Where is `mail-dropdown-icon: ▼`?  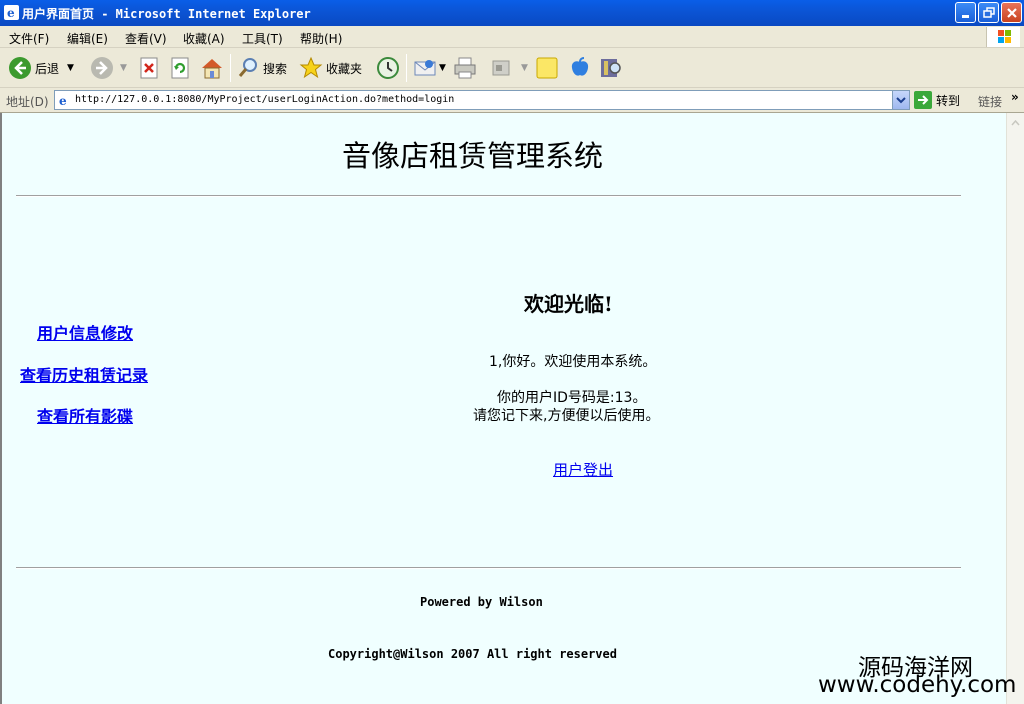 mail-dropdown-icon: ▼ is located at coordinates (442, 68).